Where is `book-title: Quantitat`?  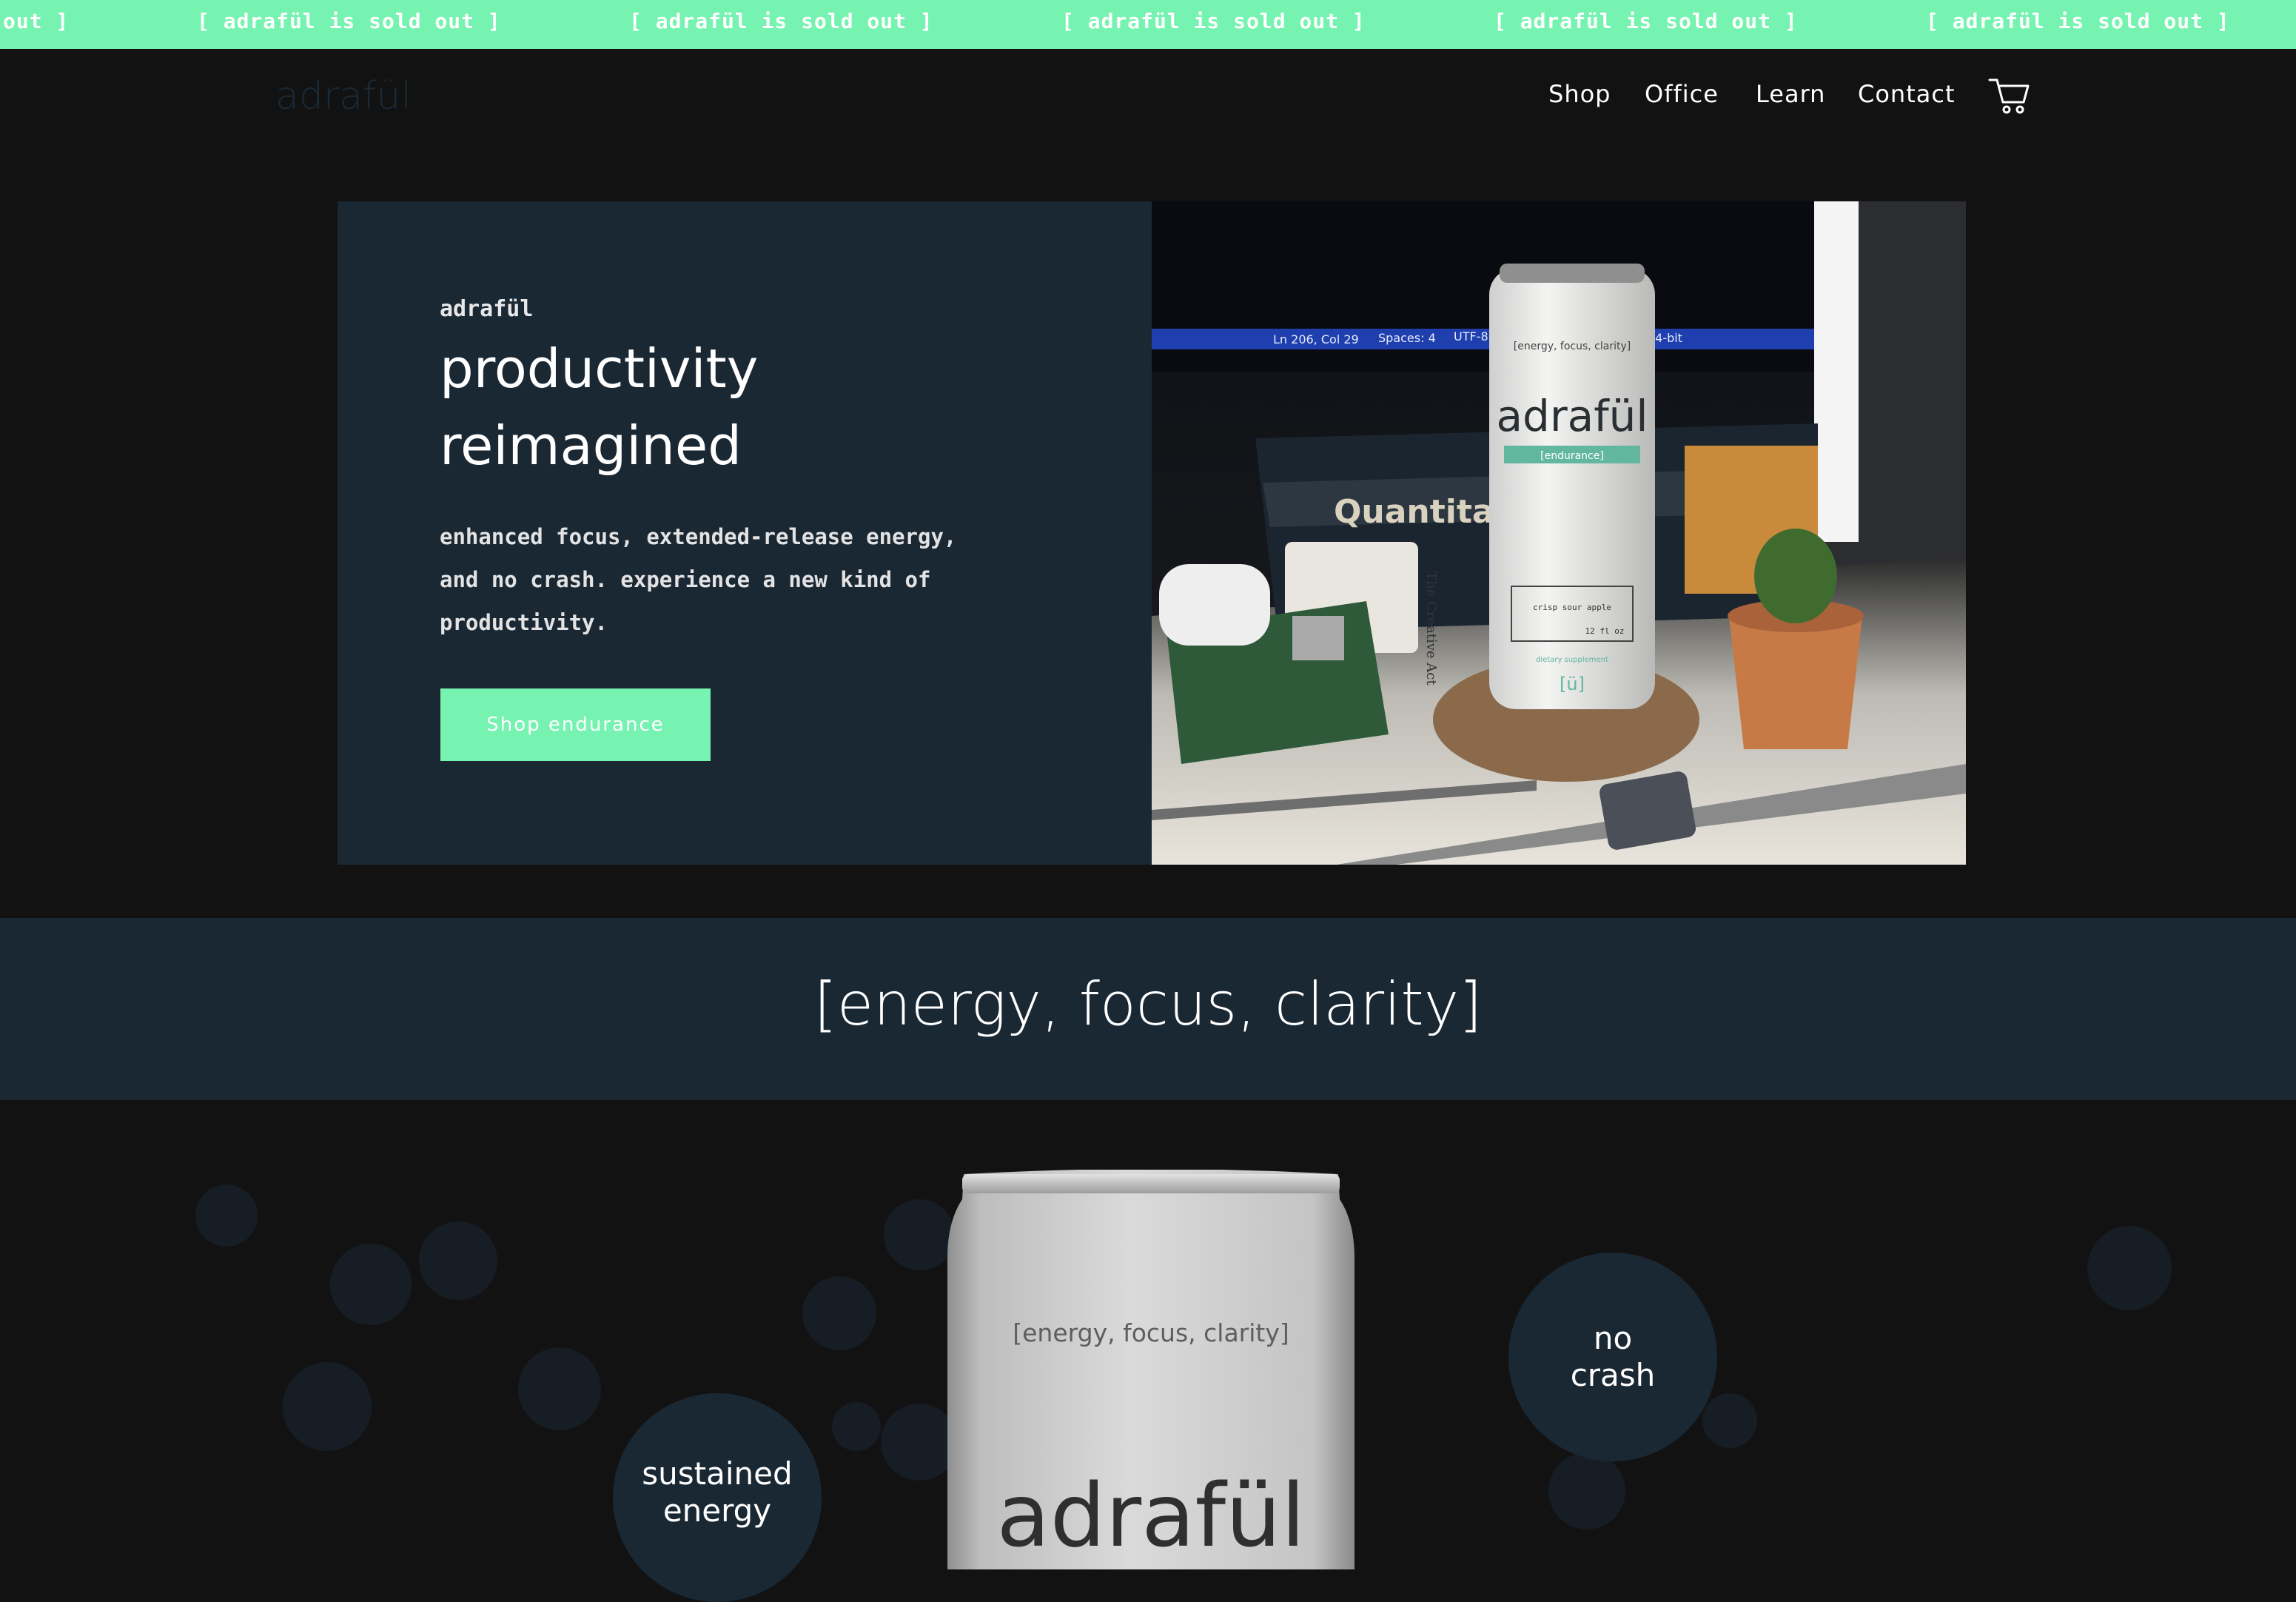 book-title: Quantitat is located at coordinates (1422, 512).